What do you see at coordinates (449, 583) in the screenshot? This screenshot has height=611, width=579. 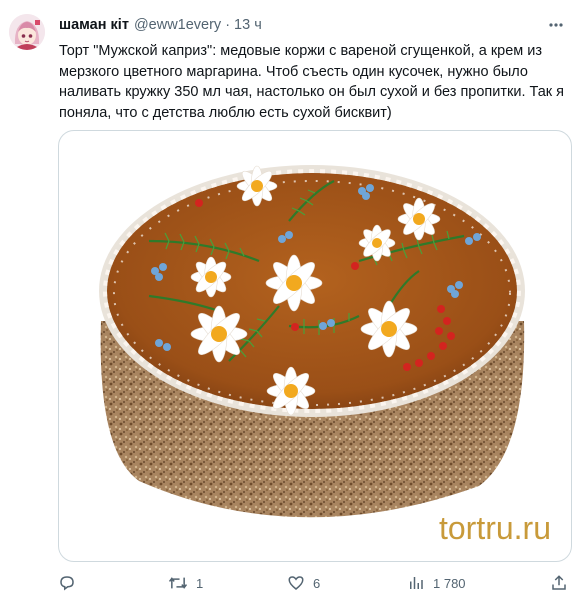 I see `view-count: 1 780` at bounding box center [449, 583].